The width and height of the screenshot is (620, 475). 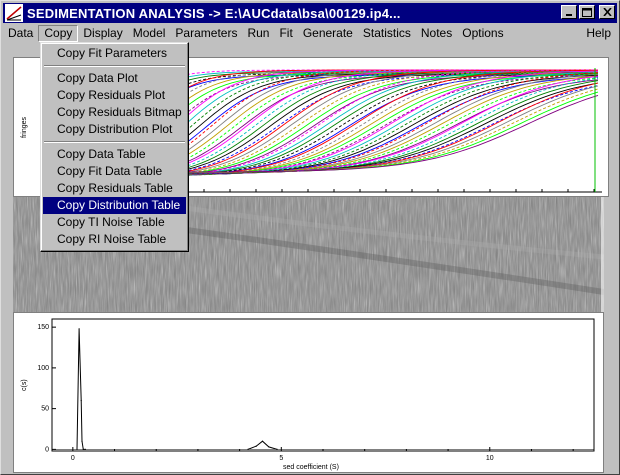 I want to click on y-tick-label: 100, so click(x=43, y=368).